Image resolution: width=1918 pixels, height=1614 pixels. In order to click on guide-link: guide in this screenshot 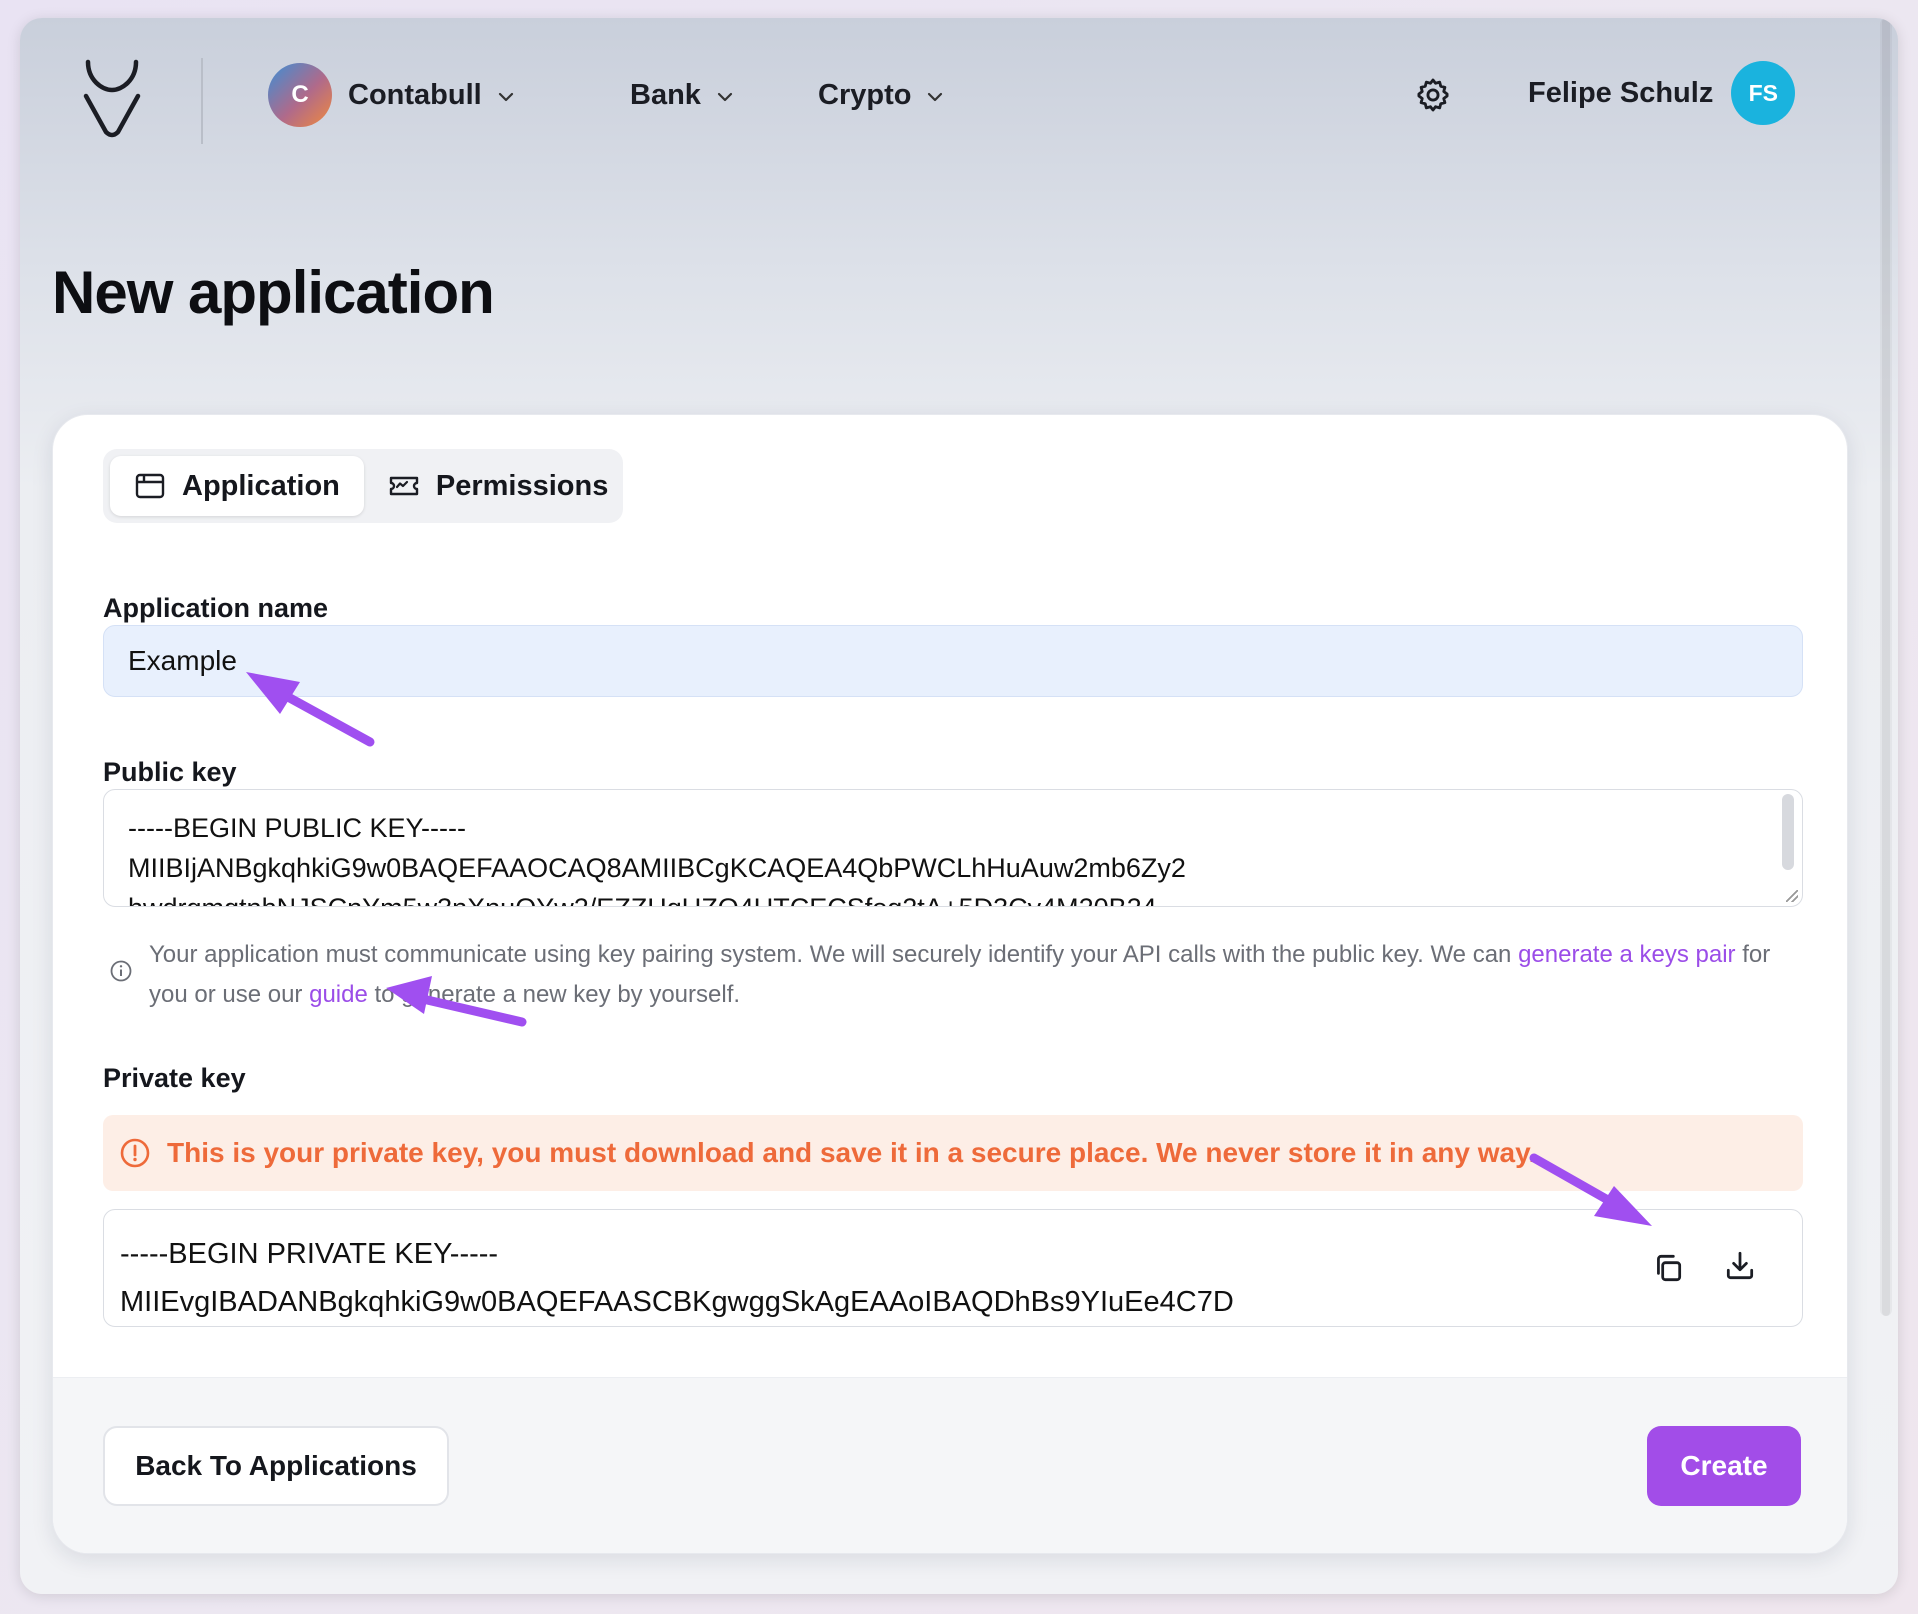, I will do `click(338, 994)`.